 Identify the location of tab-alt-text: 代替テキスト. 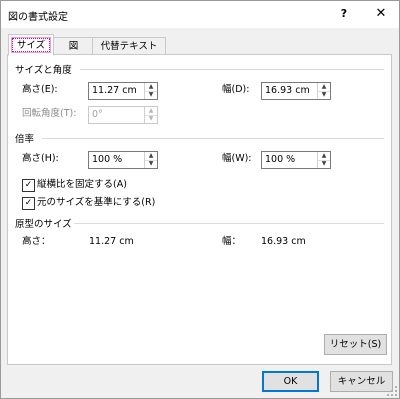
(129, 46).